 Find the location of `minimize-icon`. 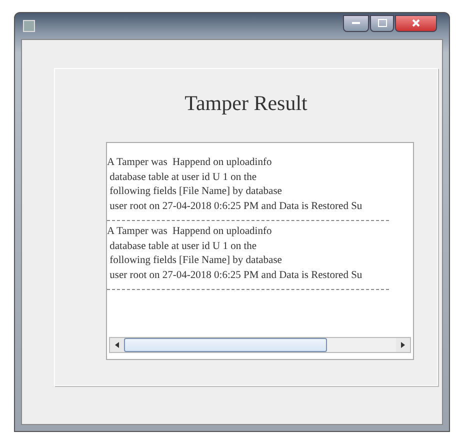

minimize-icon is located at coordinates (356, 23).